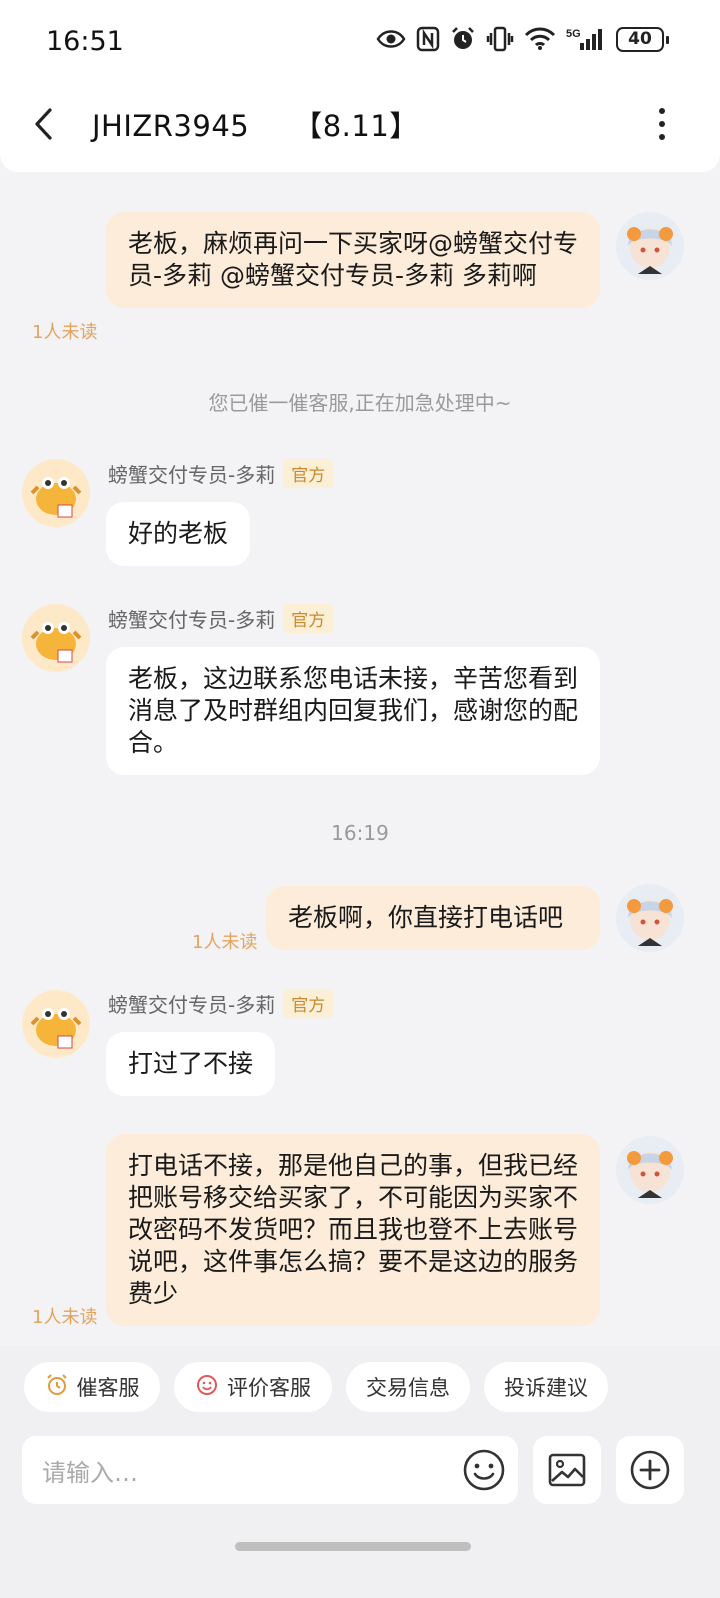  Describe the element at coordinates (353, 1546) in the screenshot. I see `home-indicator` at that location.